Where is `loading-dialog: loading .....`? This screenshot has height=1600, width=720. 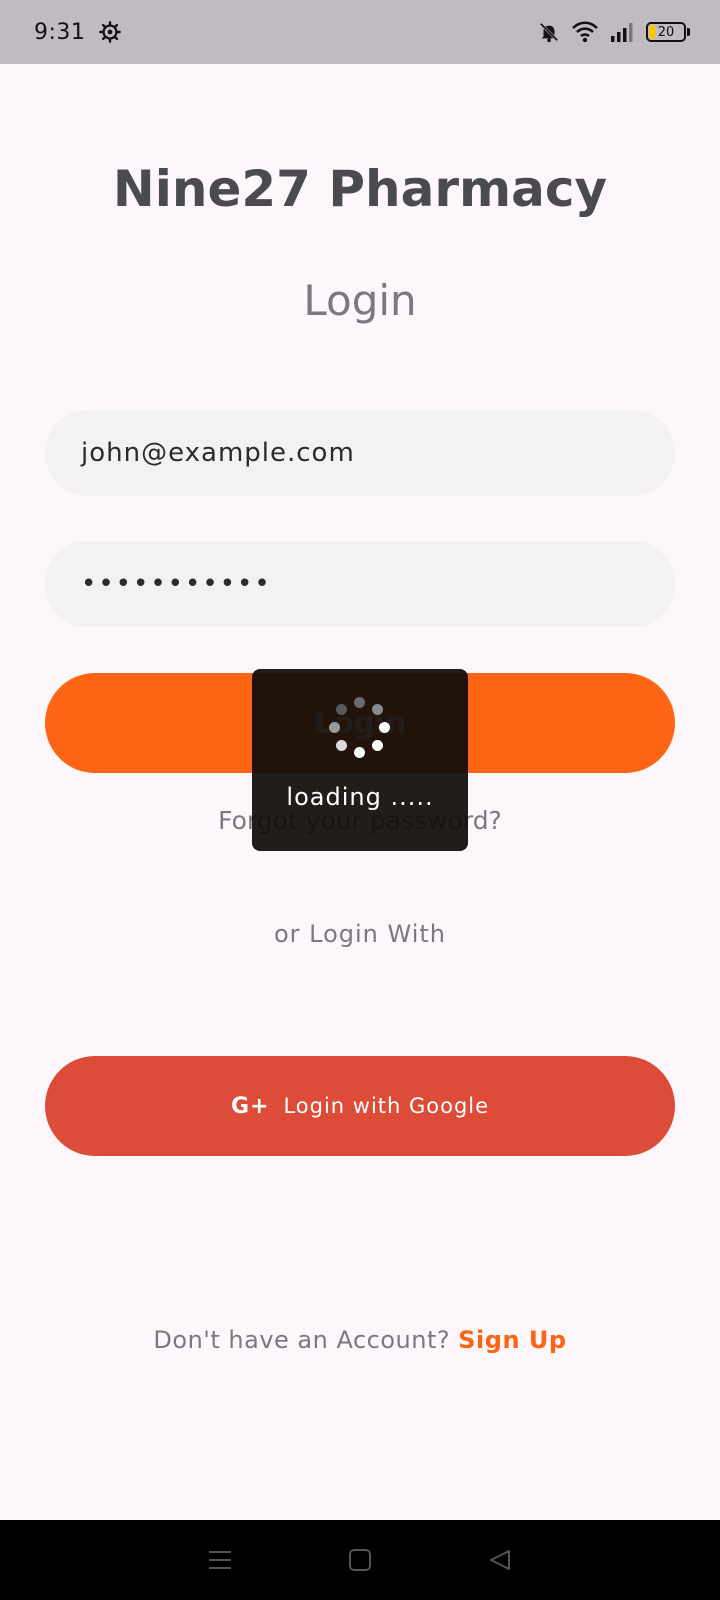
loading-dialog: loading ..... is located at coordinates (360, 760).